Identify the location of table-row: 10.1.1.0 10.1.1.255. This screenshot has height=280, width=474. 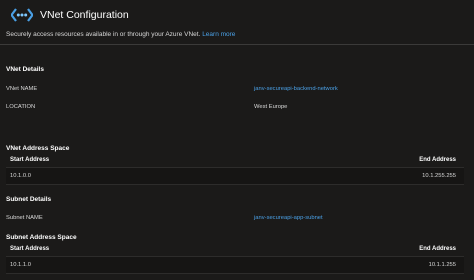
(235, 265).